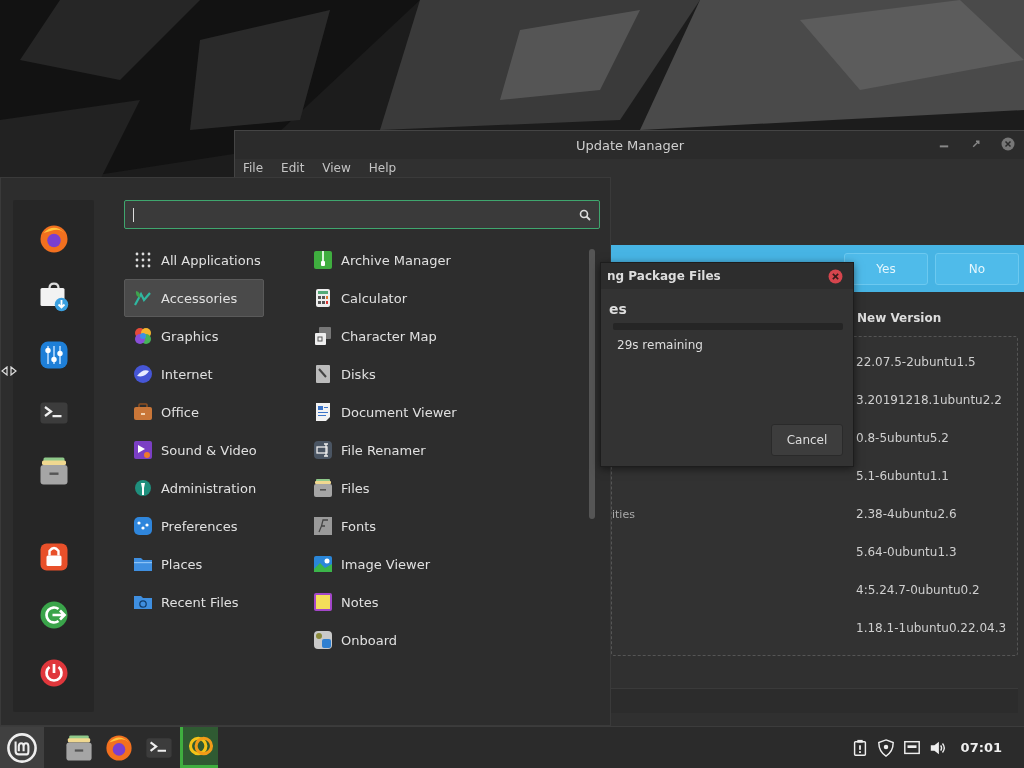 This screenshot has width=1024, height=768. I want to click on sliders-icon, so click(53, 355).